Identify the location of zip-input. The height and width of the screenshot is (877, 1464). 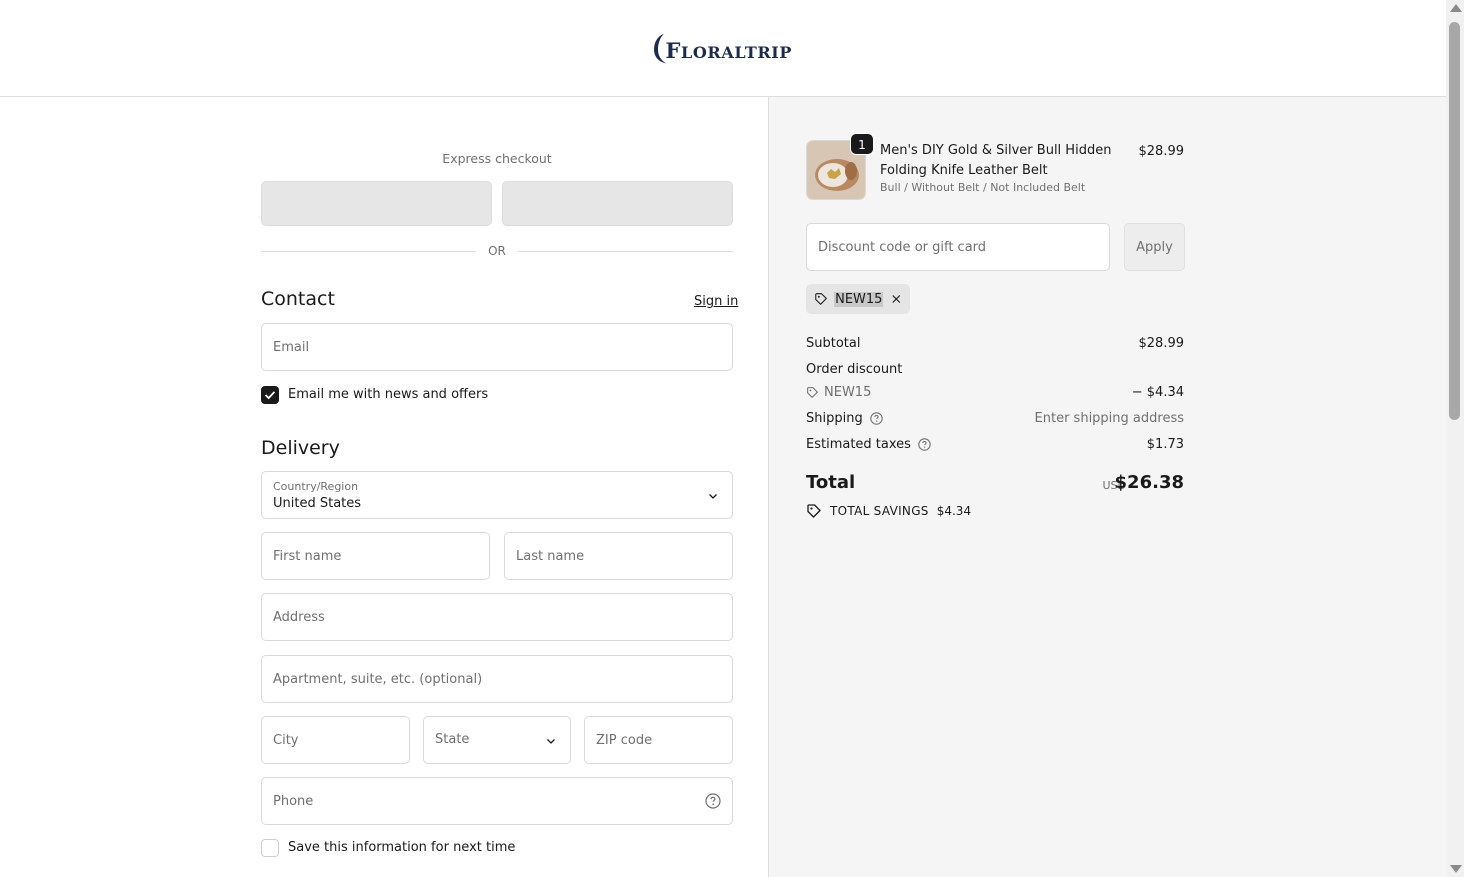
(658, 740).